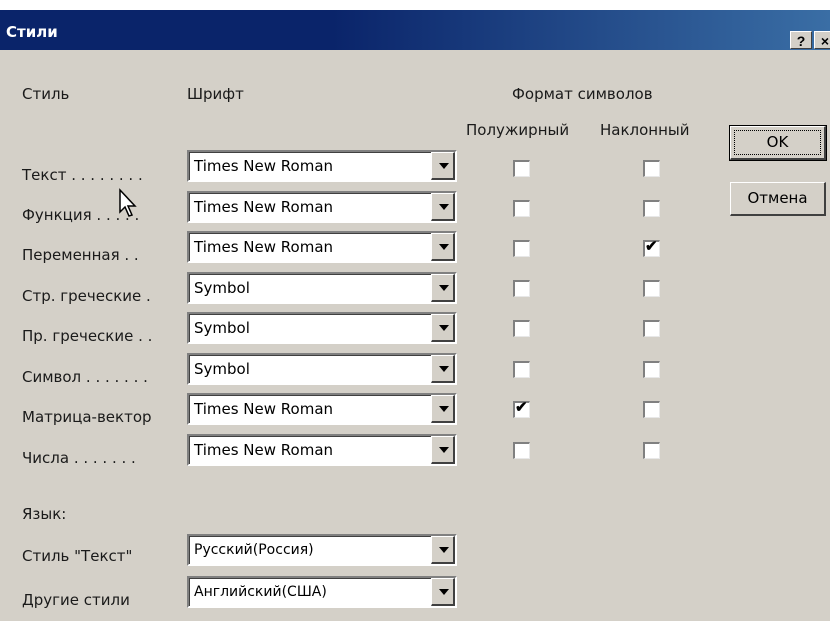  What do you see at coordinates (80, 255) in the screenshot?
I see `row-label-variable: Переменная . .` at bounding box center [80, 255].